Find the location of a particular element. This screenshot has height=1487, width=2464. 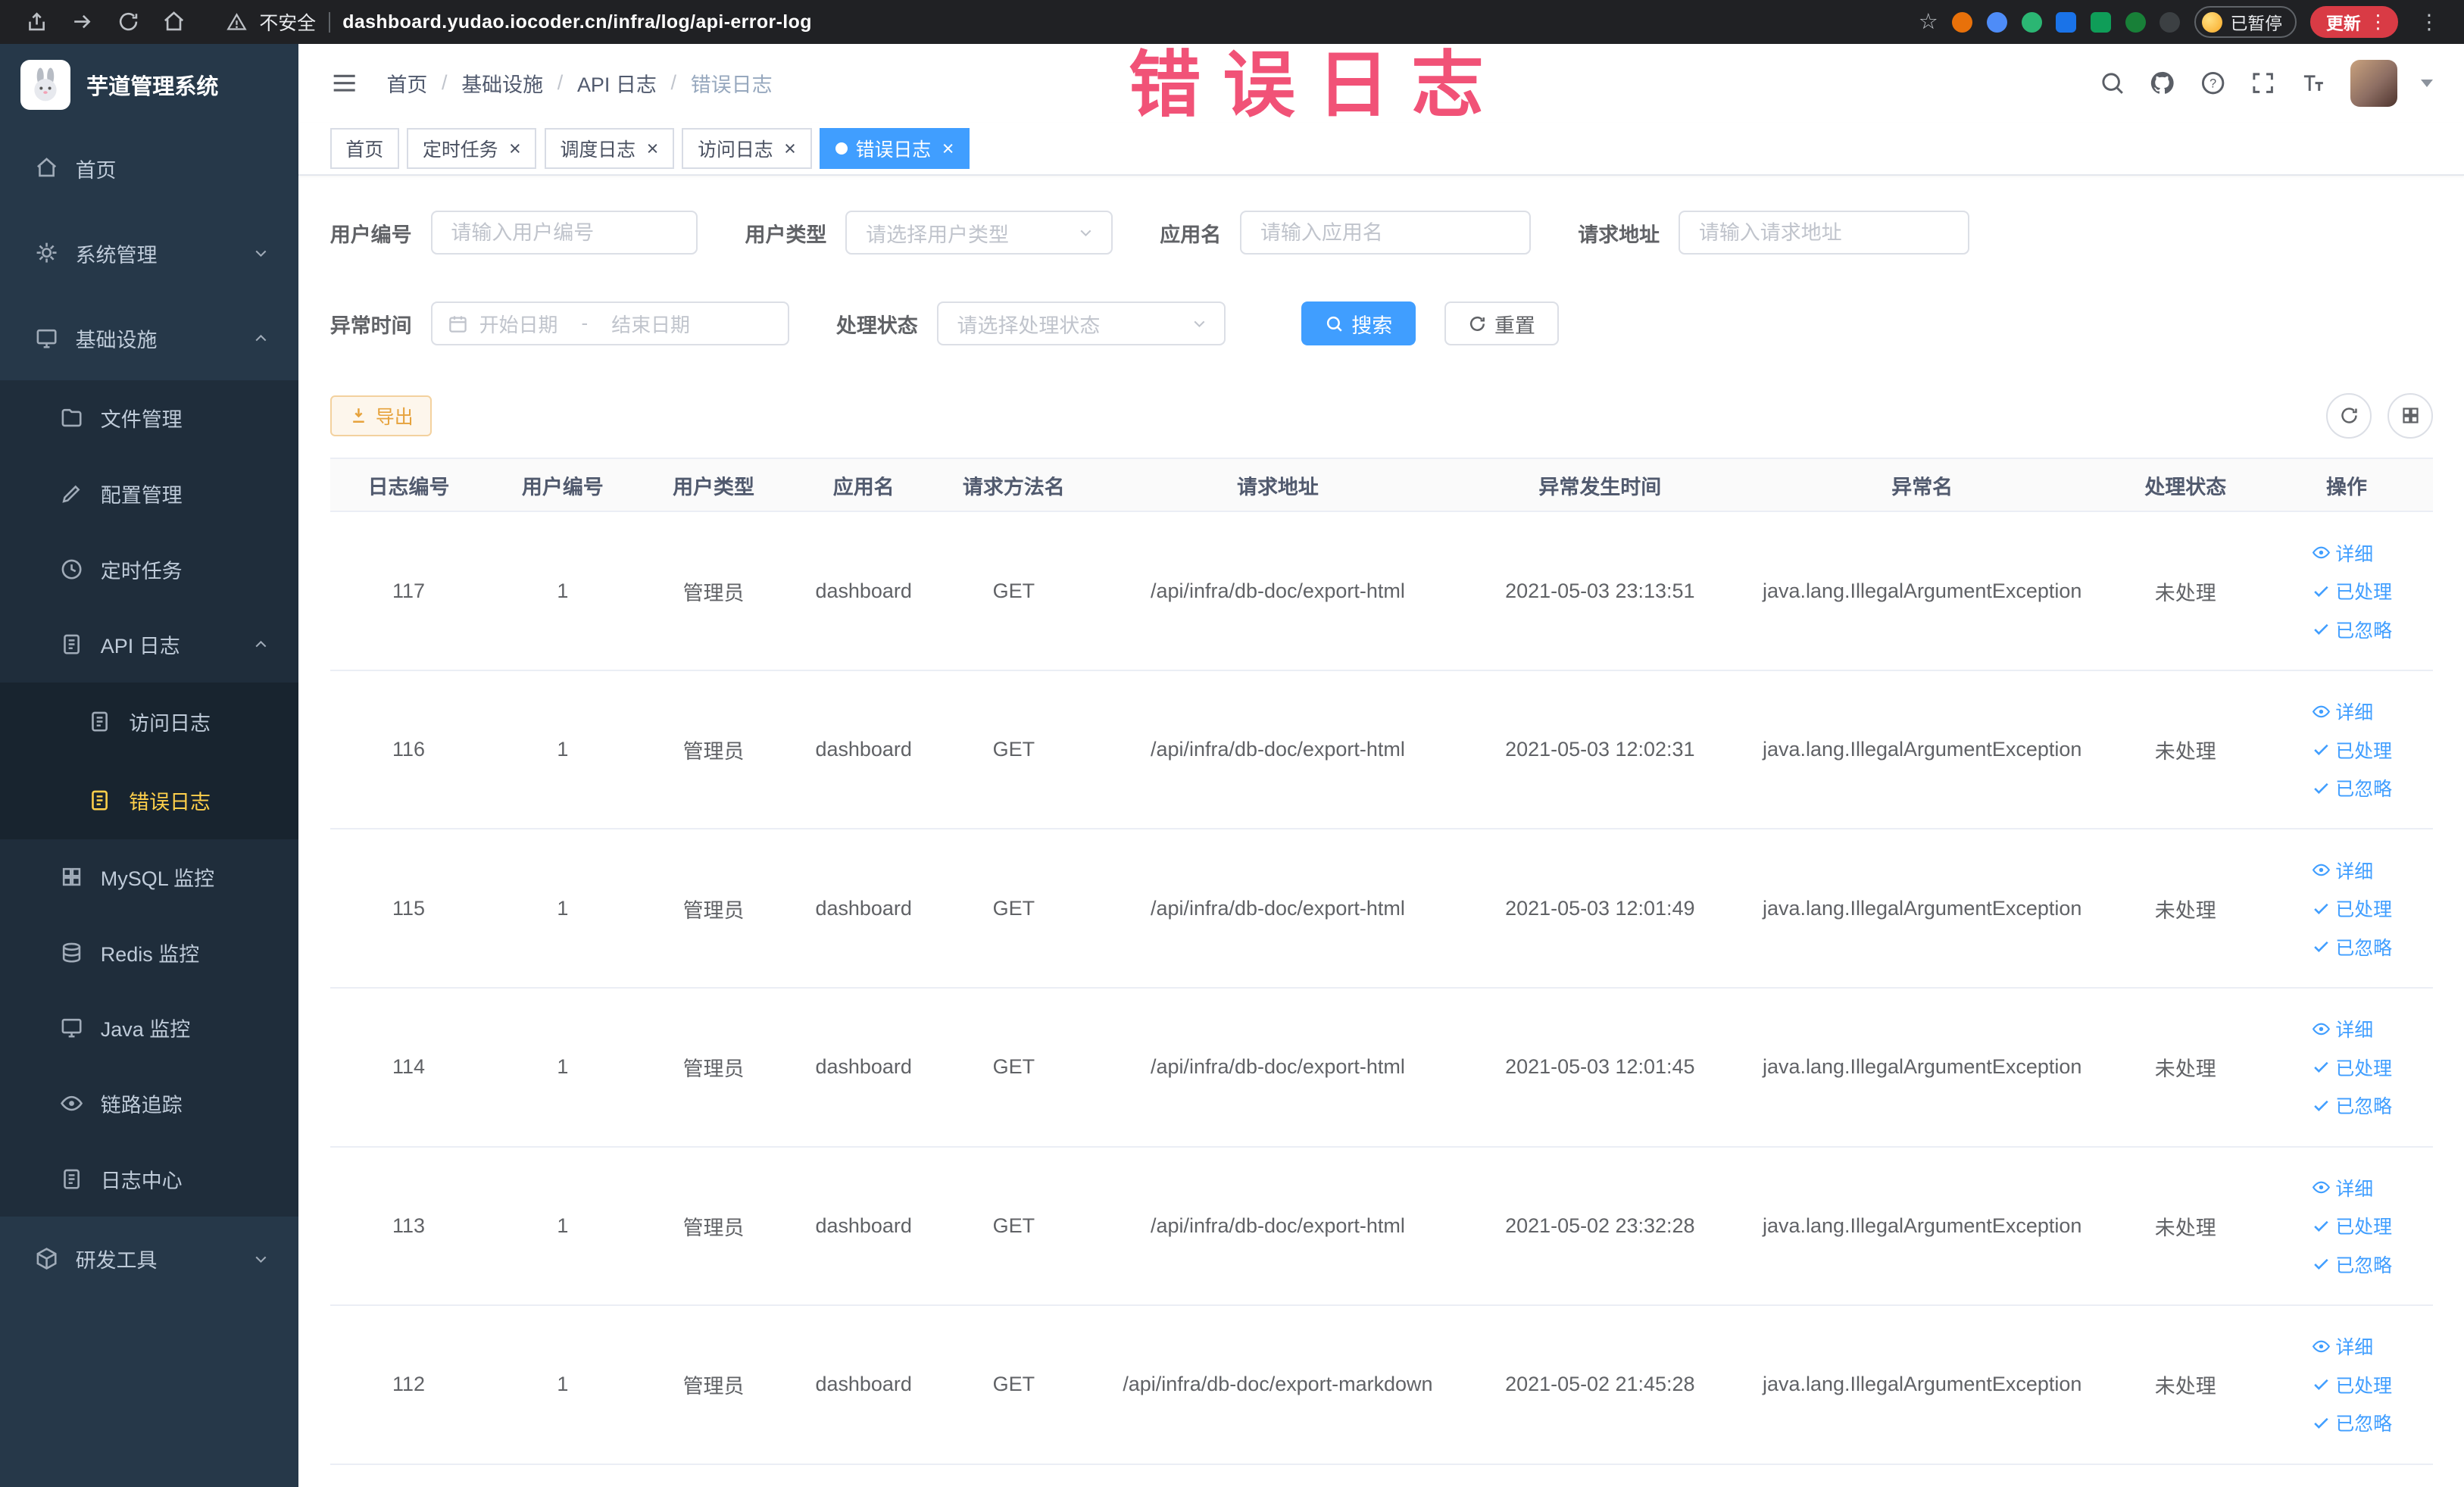

help-icon: ? is located at coordinates (2213, 83).